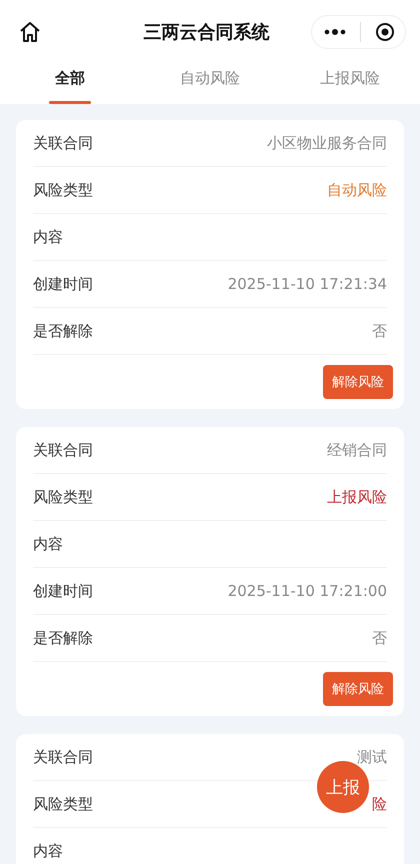  What do you see at coordinates (70, 84) in the screenshot?
I see `tab: 全部` at bounding box center [70, 84].